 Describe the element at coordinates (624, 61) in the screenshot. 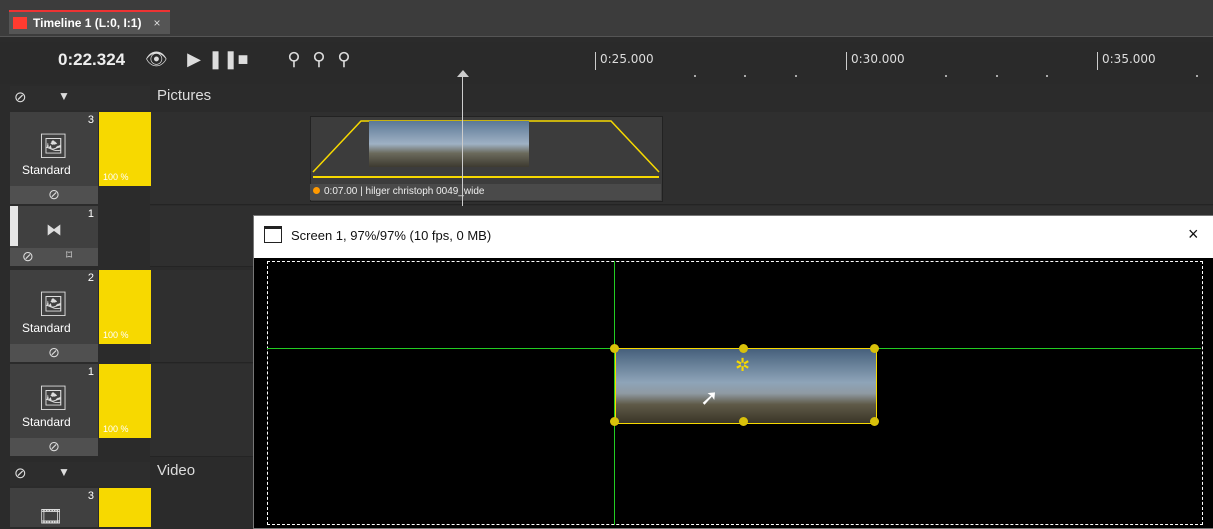

I see `ruler-label: 0:25.000` at that location.